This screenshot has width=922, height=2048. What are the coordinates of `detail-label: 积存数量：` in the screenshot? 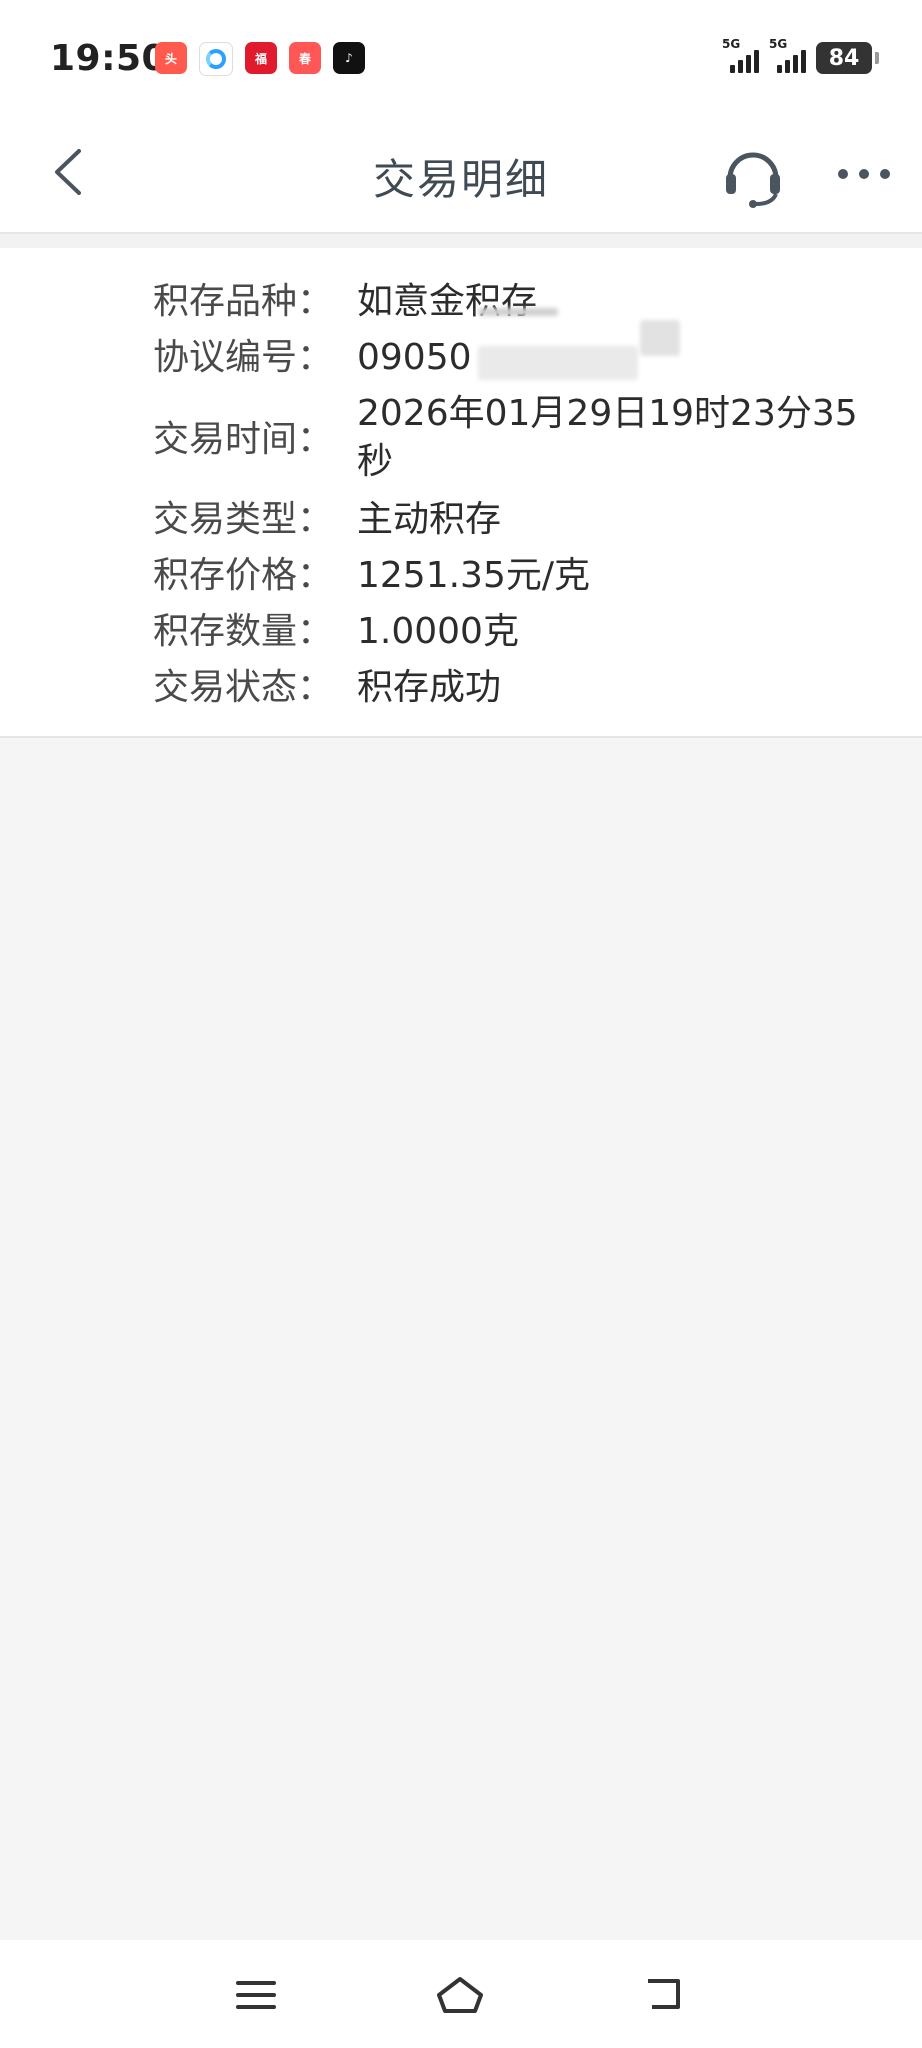 It's located at (243, 631).